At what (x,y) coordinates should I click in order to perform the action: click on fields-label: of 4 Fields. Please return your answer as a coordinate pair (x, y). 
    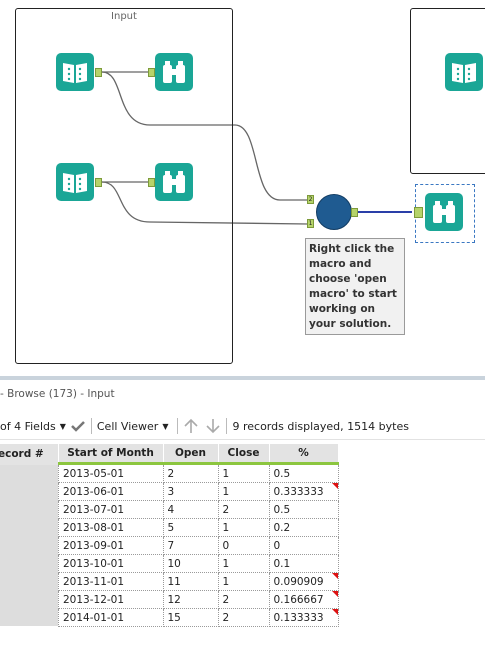
    Looking at the image, I should click on (28, 426).